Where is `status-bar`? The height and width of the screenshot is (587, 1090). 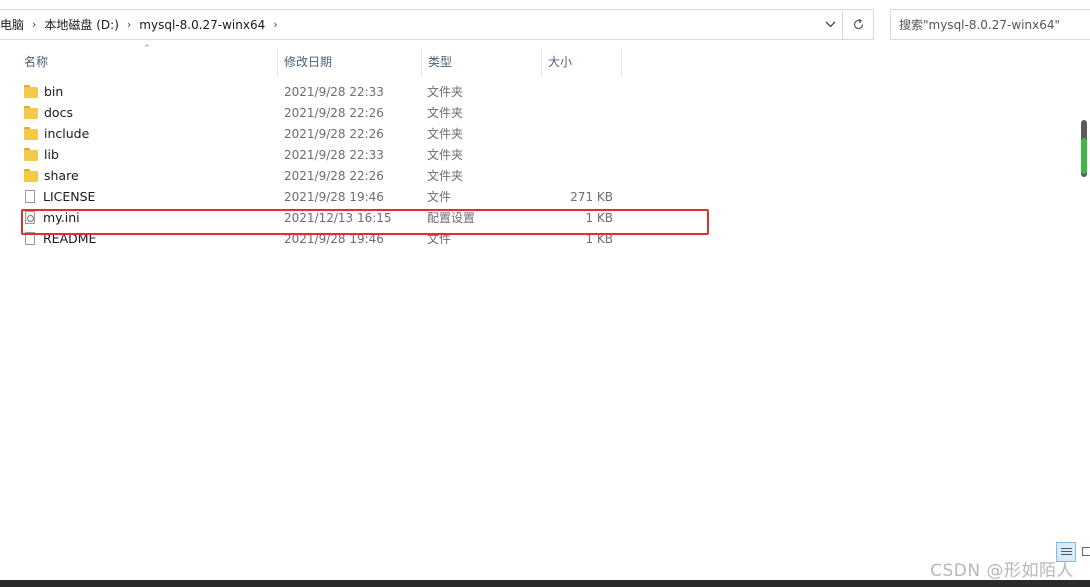
status-bar is located at coordinates (545, 570).